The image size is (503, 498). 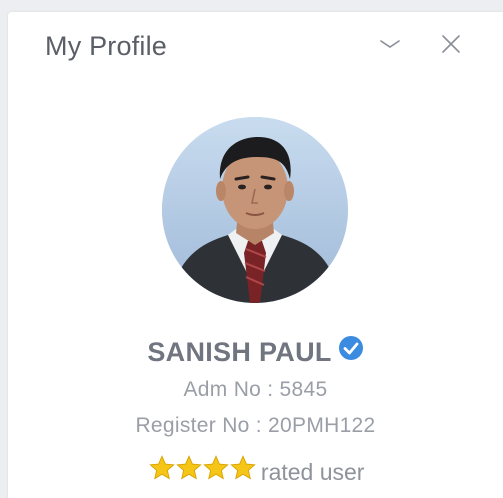 I want to click on profile-name-row: SANISH PAUL, so click(x=255, y=351).